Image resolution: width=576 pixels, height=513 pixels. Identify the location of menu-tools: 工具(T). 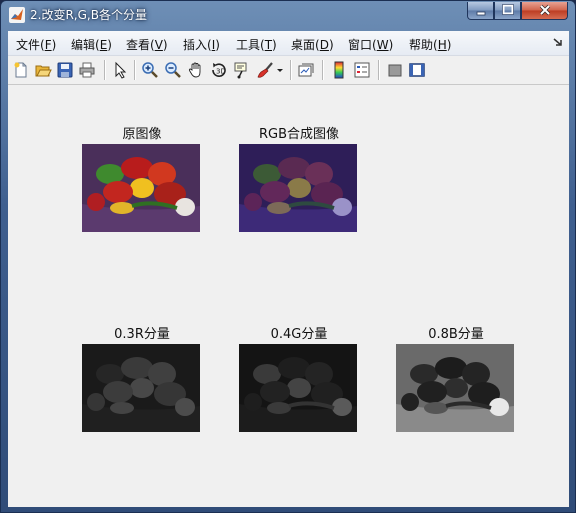
(256, 44).